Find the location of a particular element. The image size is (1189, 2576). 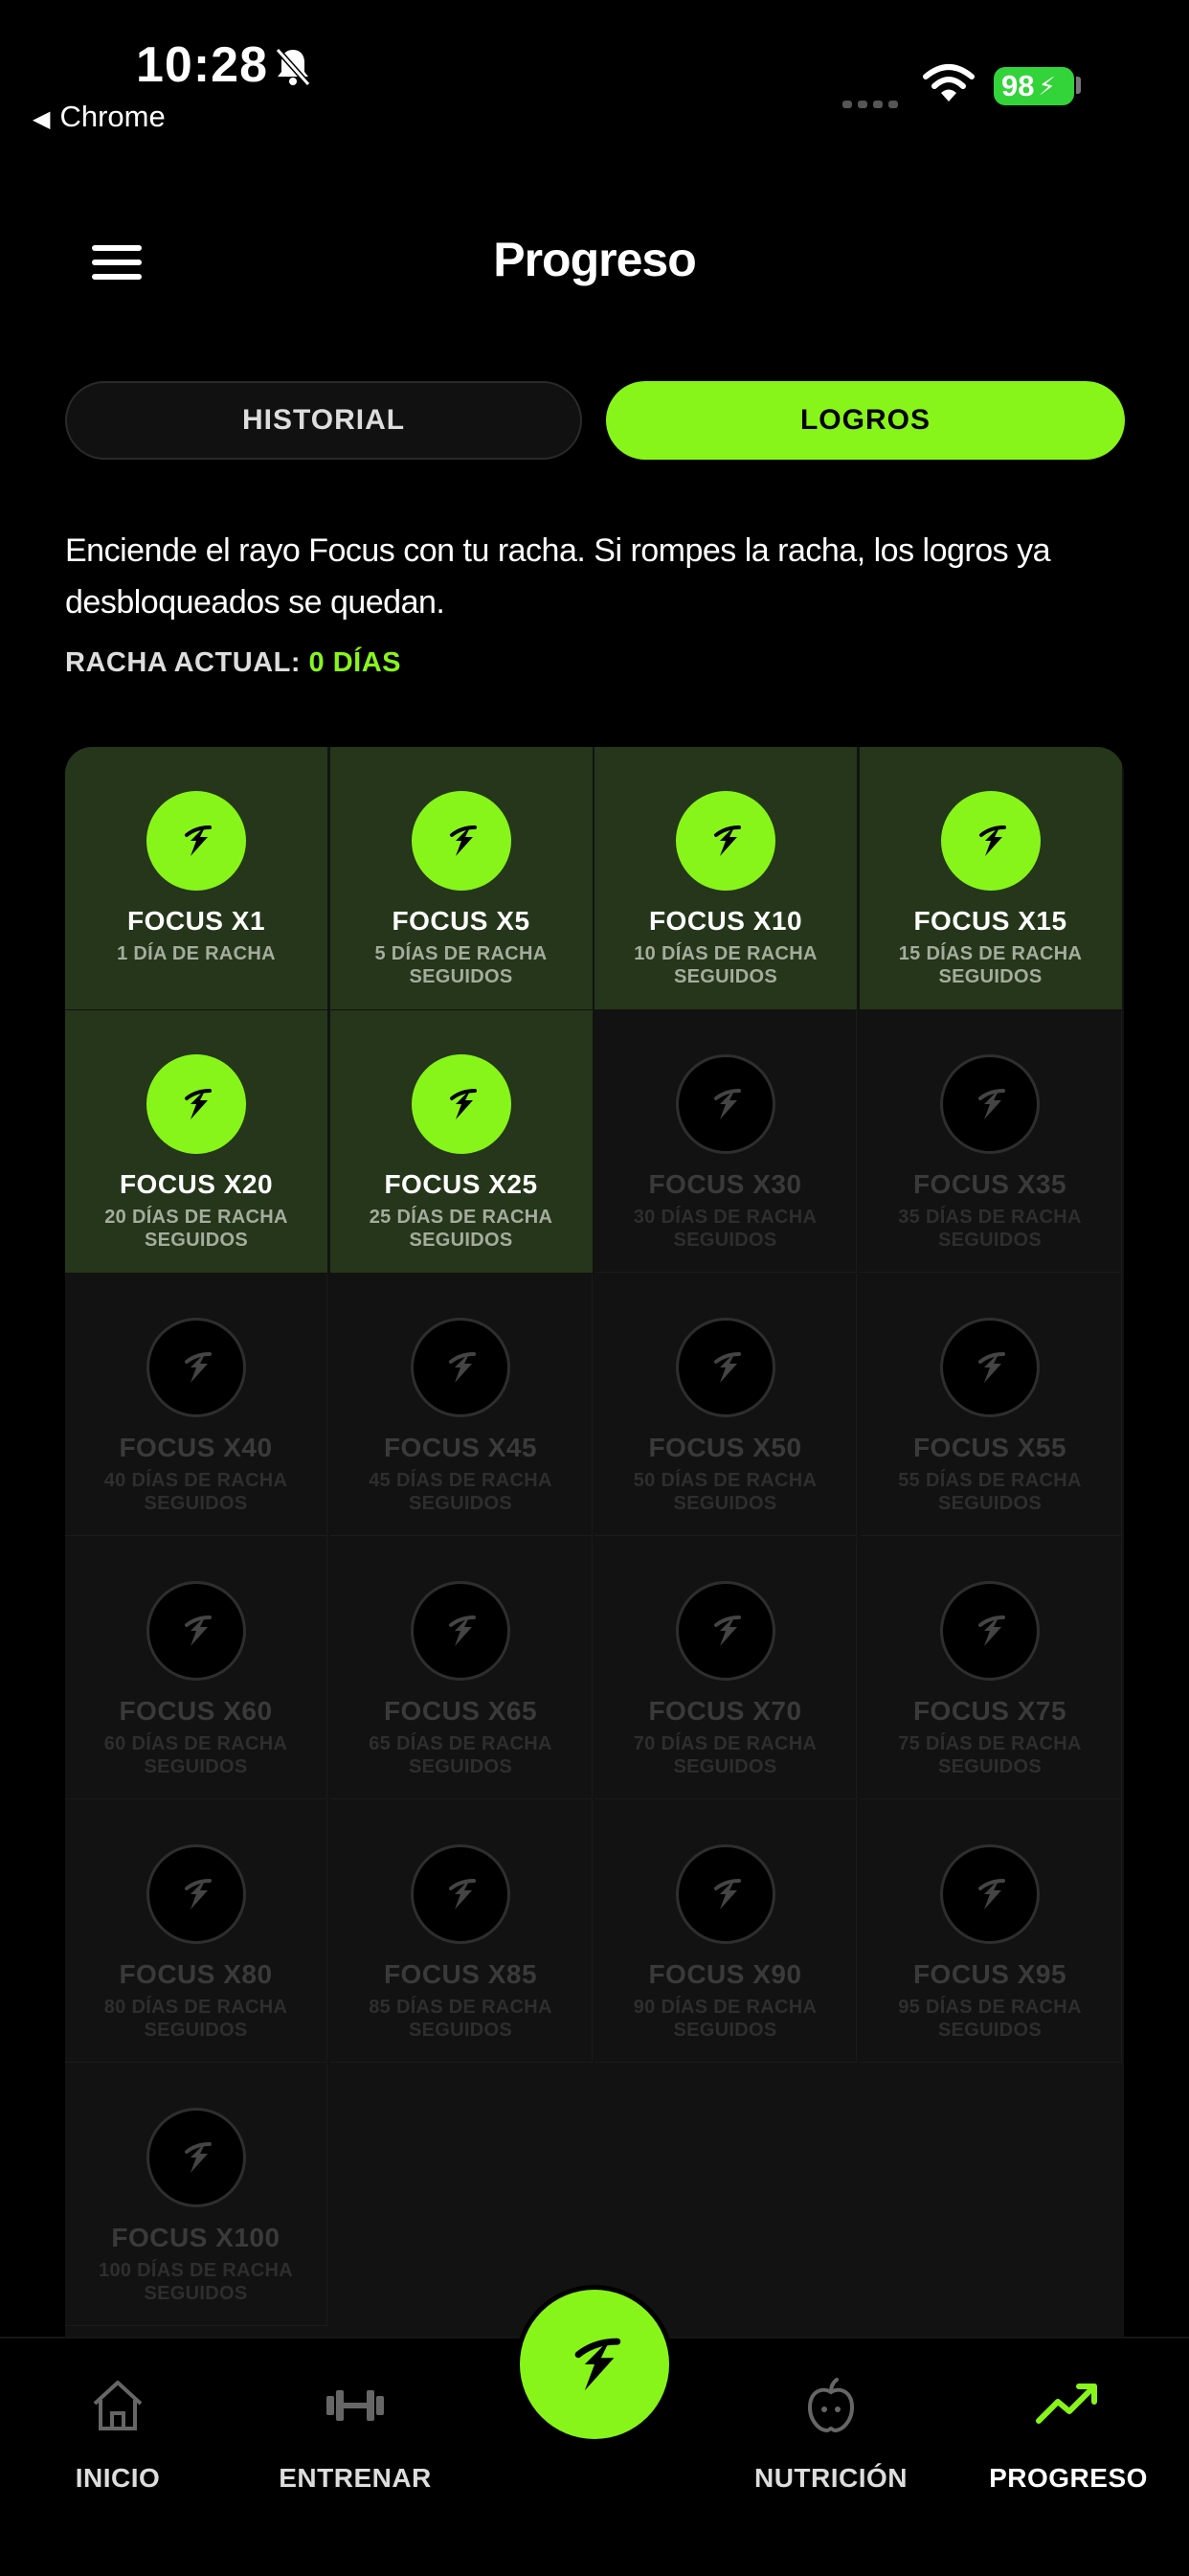

streak-value: 0 DÍAS is located at coordinates (355, 662).